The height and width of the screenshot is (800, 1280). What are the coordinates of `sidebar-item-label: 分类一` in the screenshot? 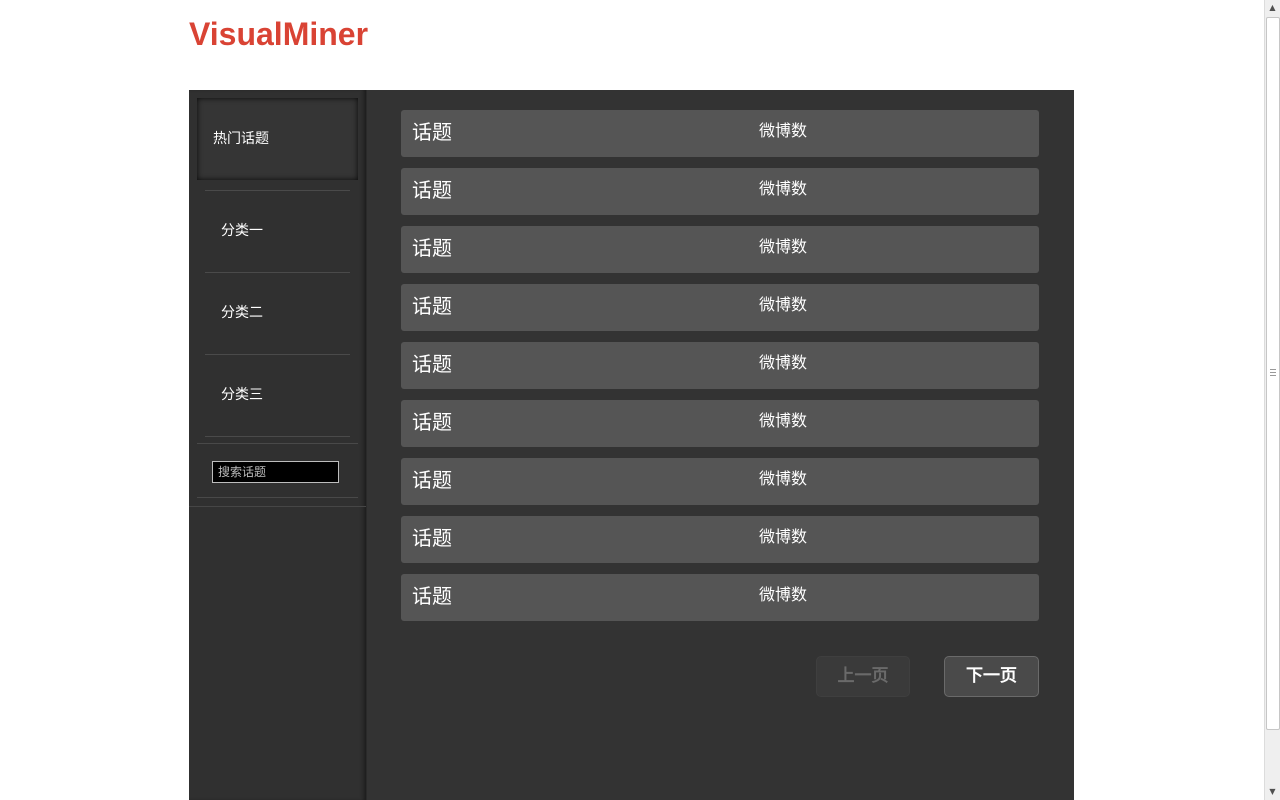 It's located at (242, 231).